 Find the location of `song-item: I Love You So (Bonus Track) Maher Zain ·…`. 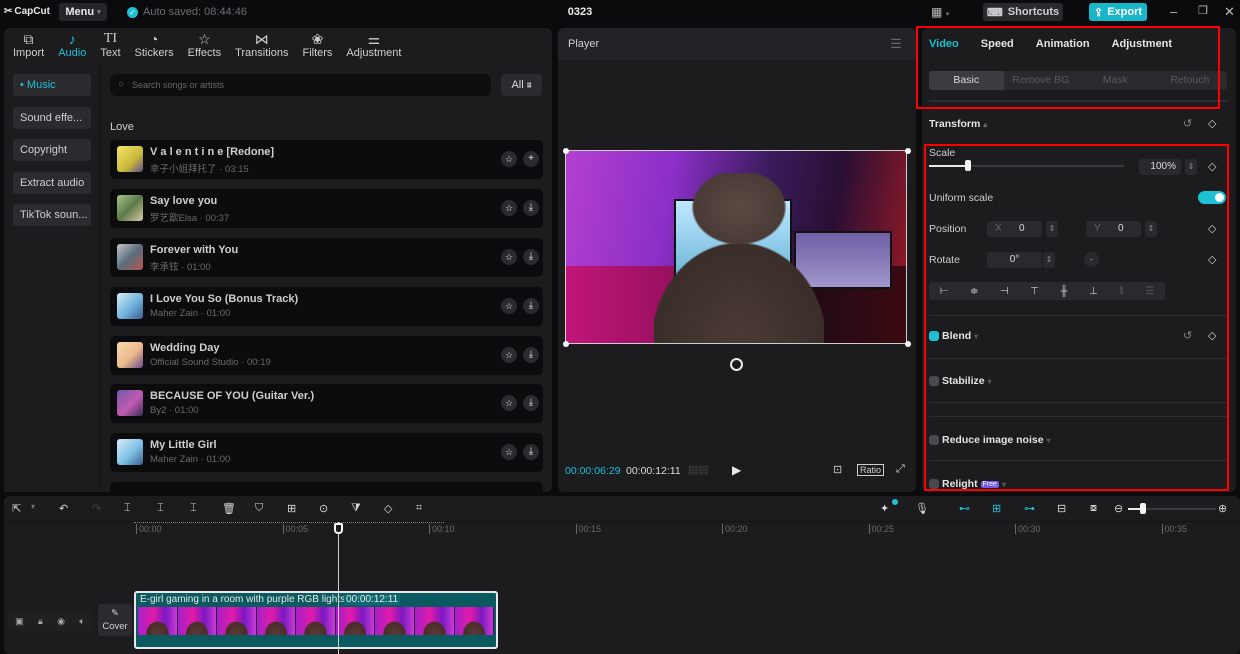

song-item: I Love You So (Bonus Track) Maher Zain ·… is located at coordinates (326, 306).